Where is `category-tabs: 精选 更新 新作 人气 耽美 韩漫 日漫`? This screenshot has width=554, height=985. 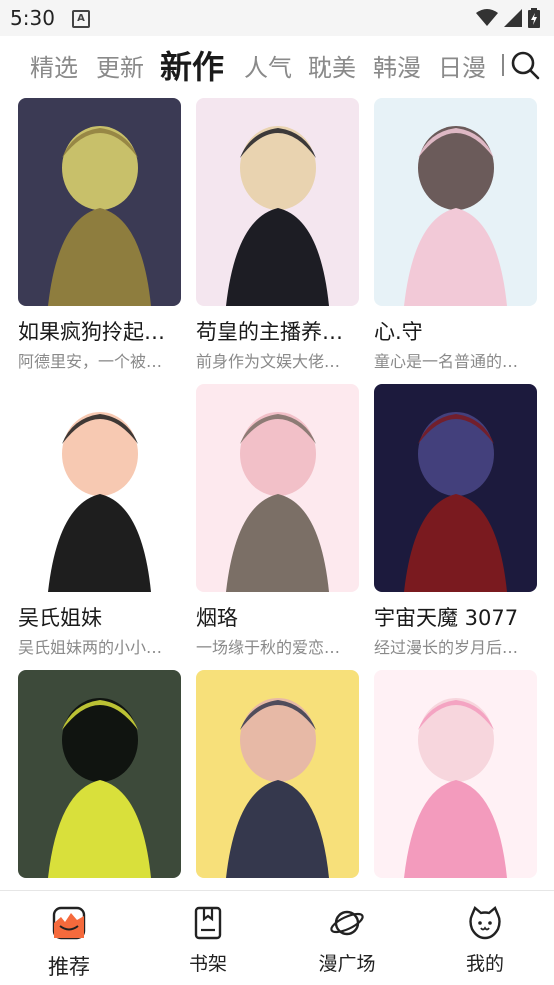
category-tabs: 精选 更新 新作 人气 耽美 韩漫 日漫 is located at coordinates (277, 65).